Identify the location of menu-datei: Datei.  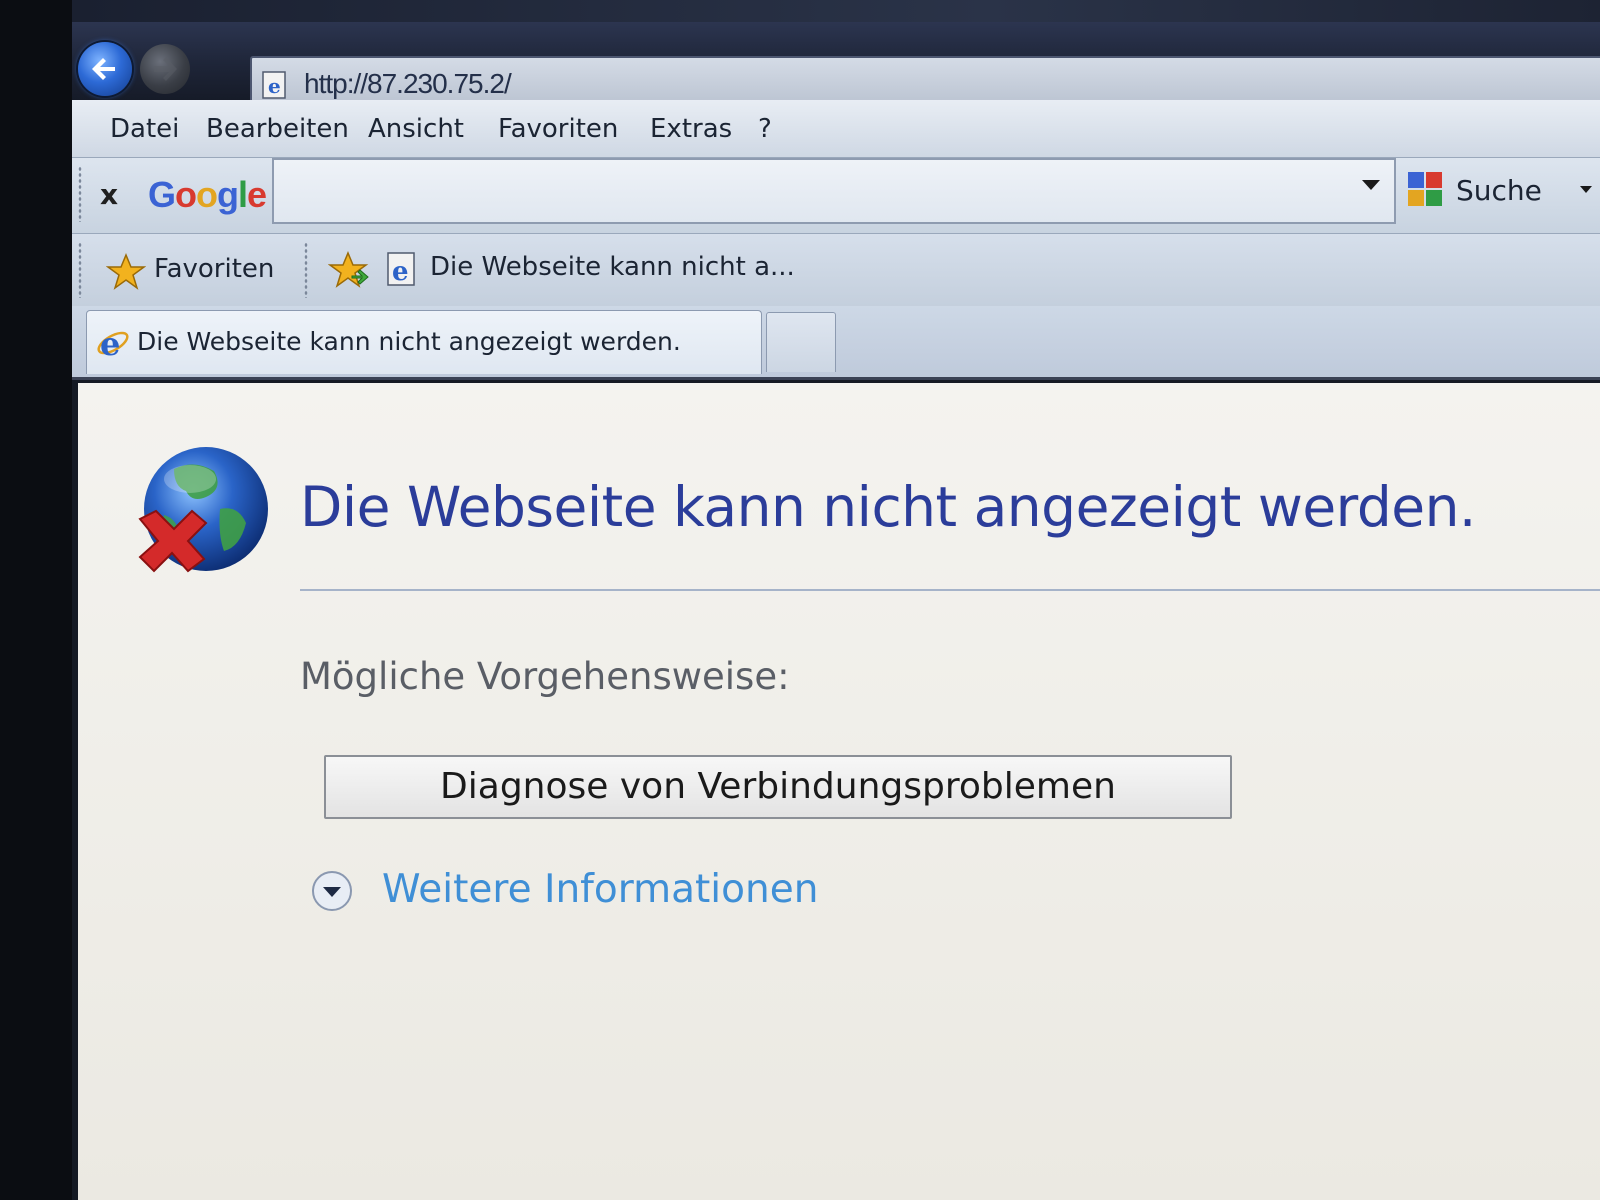
(144, 129).